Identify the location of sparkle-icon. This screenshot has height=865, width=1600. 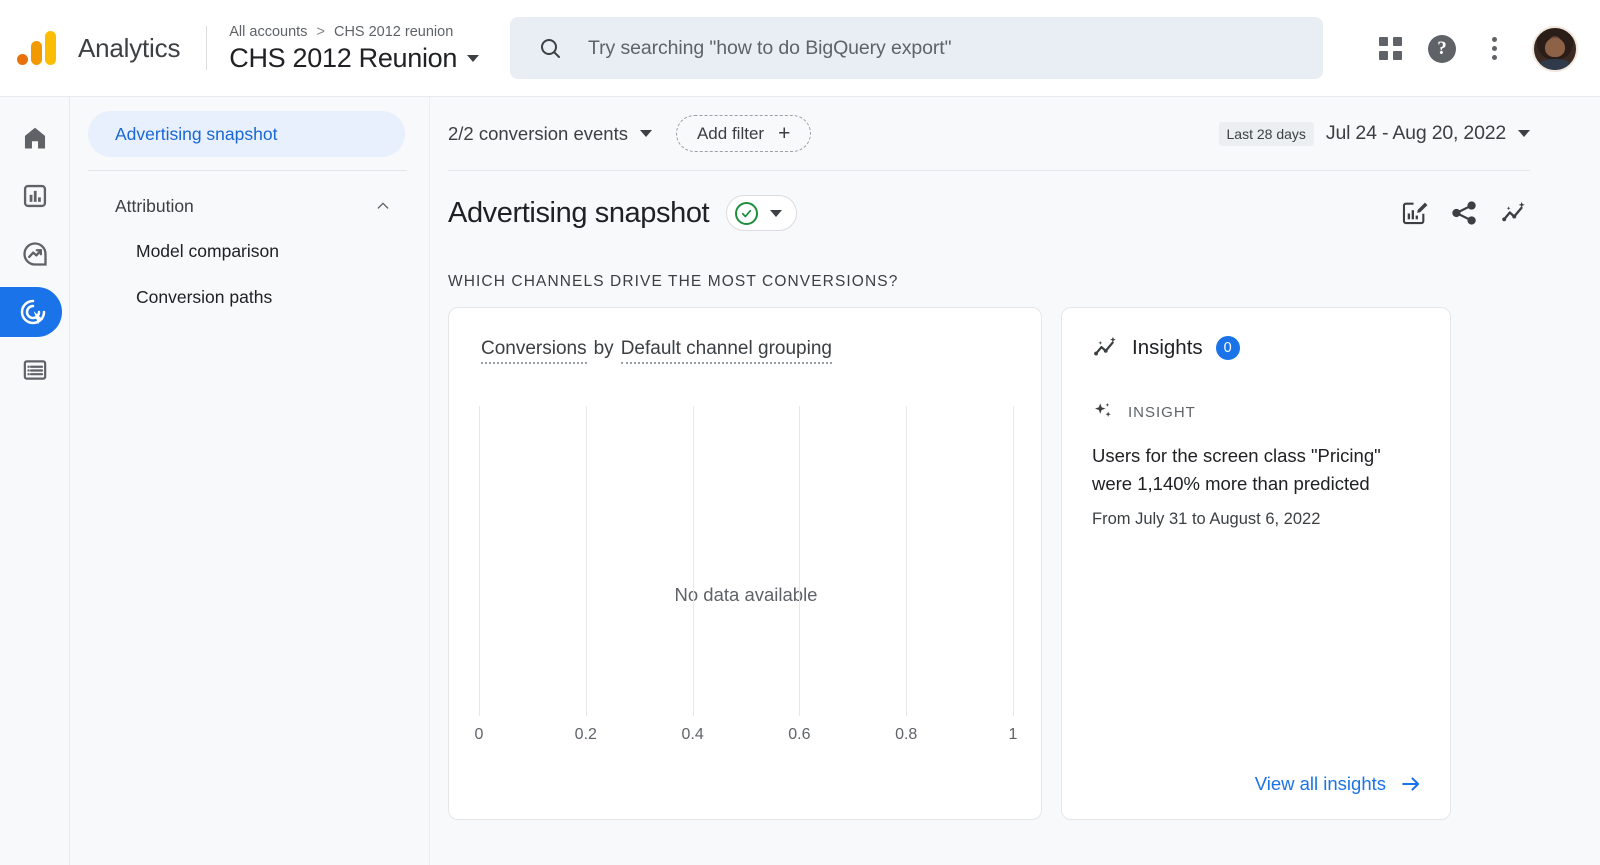
(1103, 410).